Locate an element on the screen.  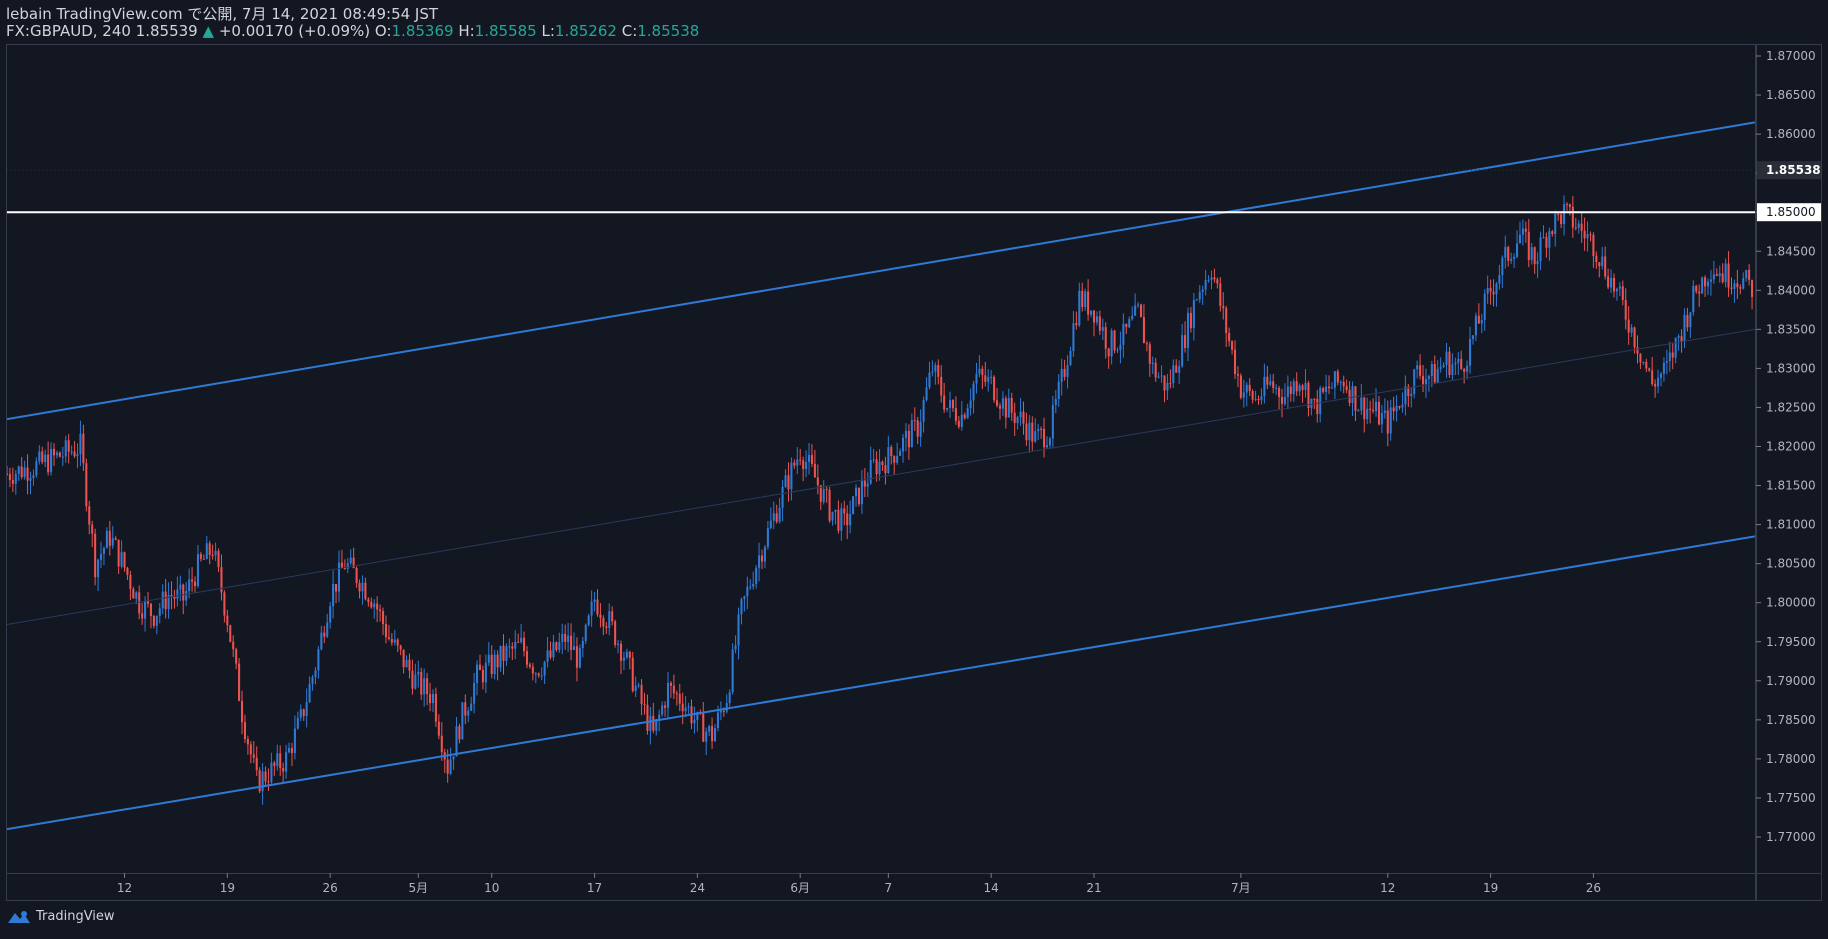
price-tick-label: 1.78000 is located at coordinates (1791, 759).